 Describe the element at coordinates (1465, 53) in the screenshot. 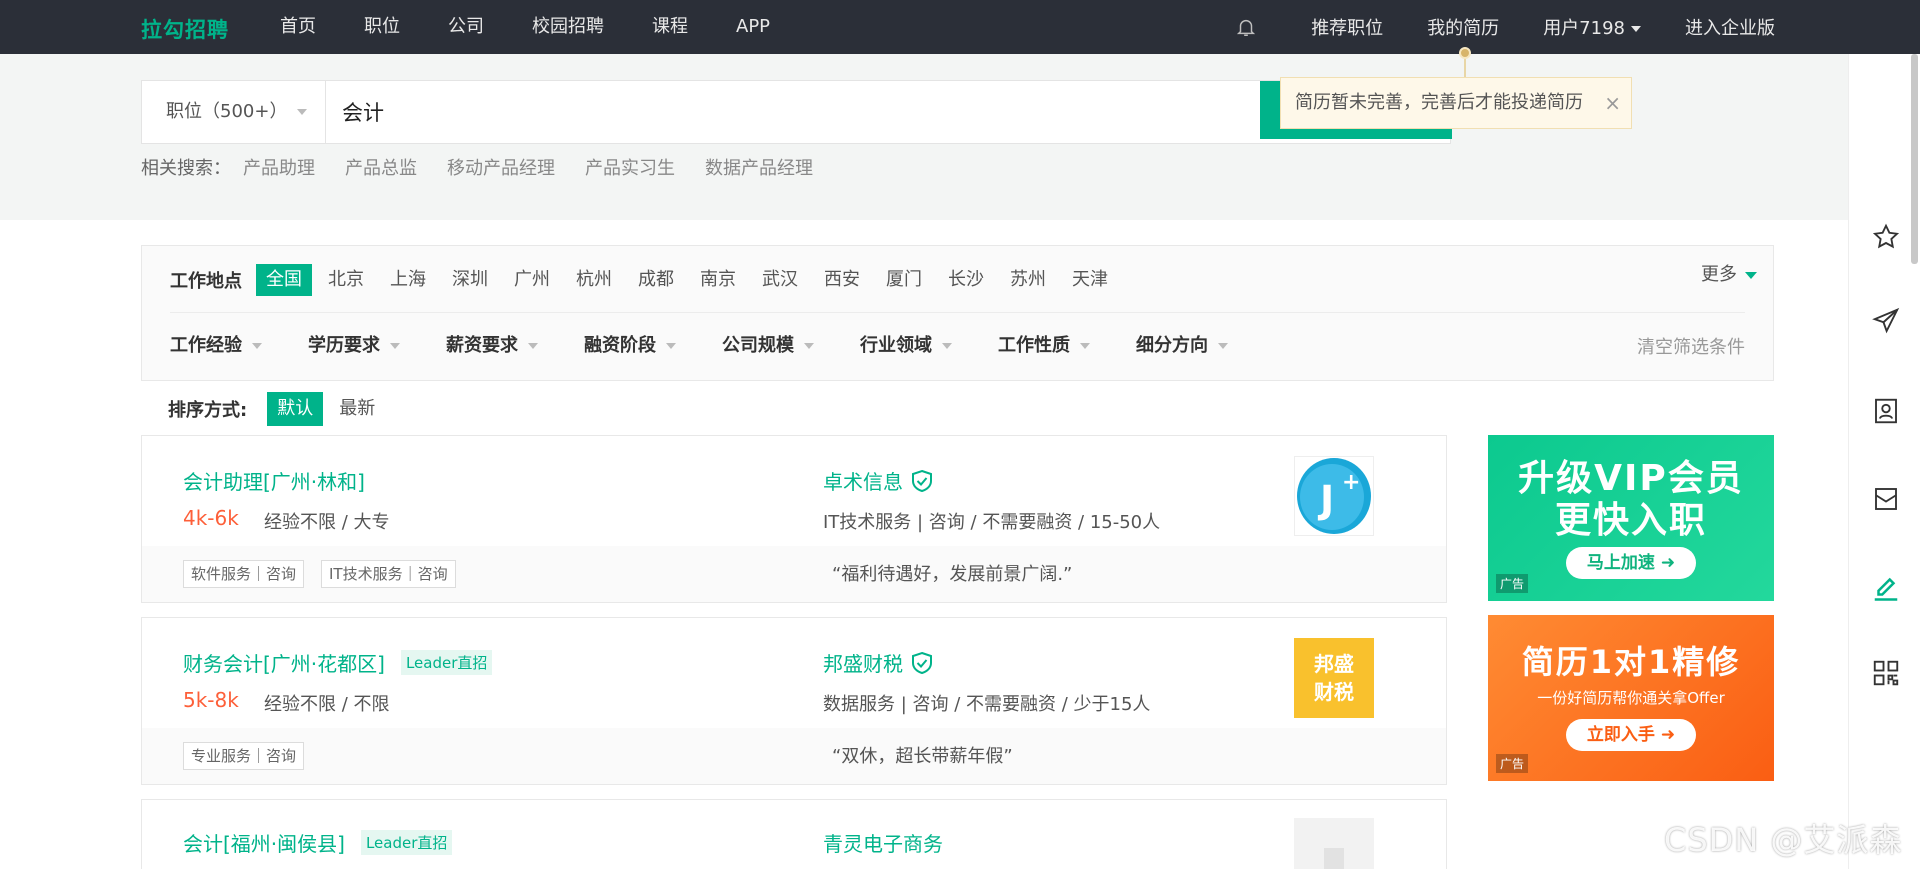

I see `tooltip-dot` at that location.